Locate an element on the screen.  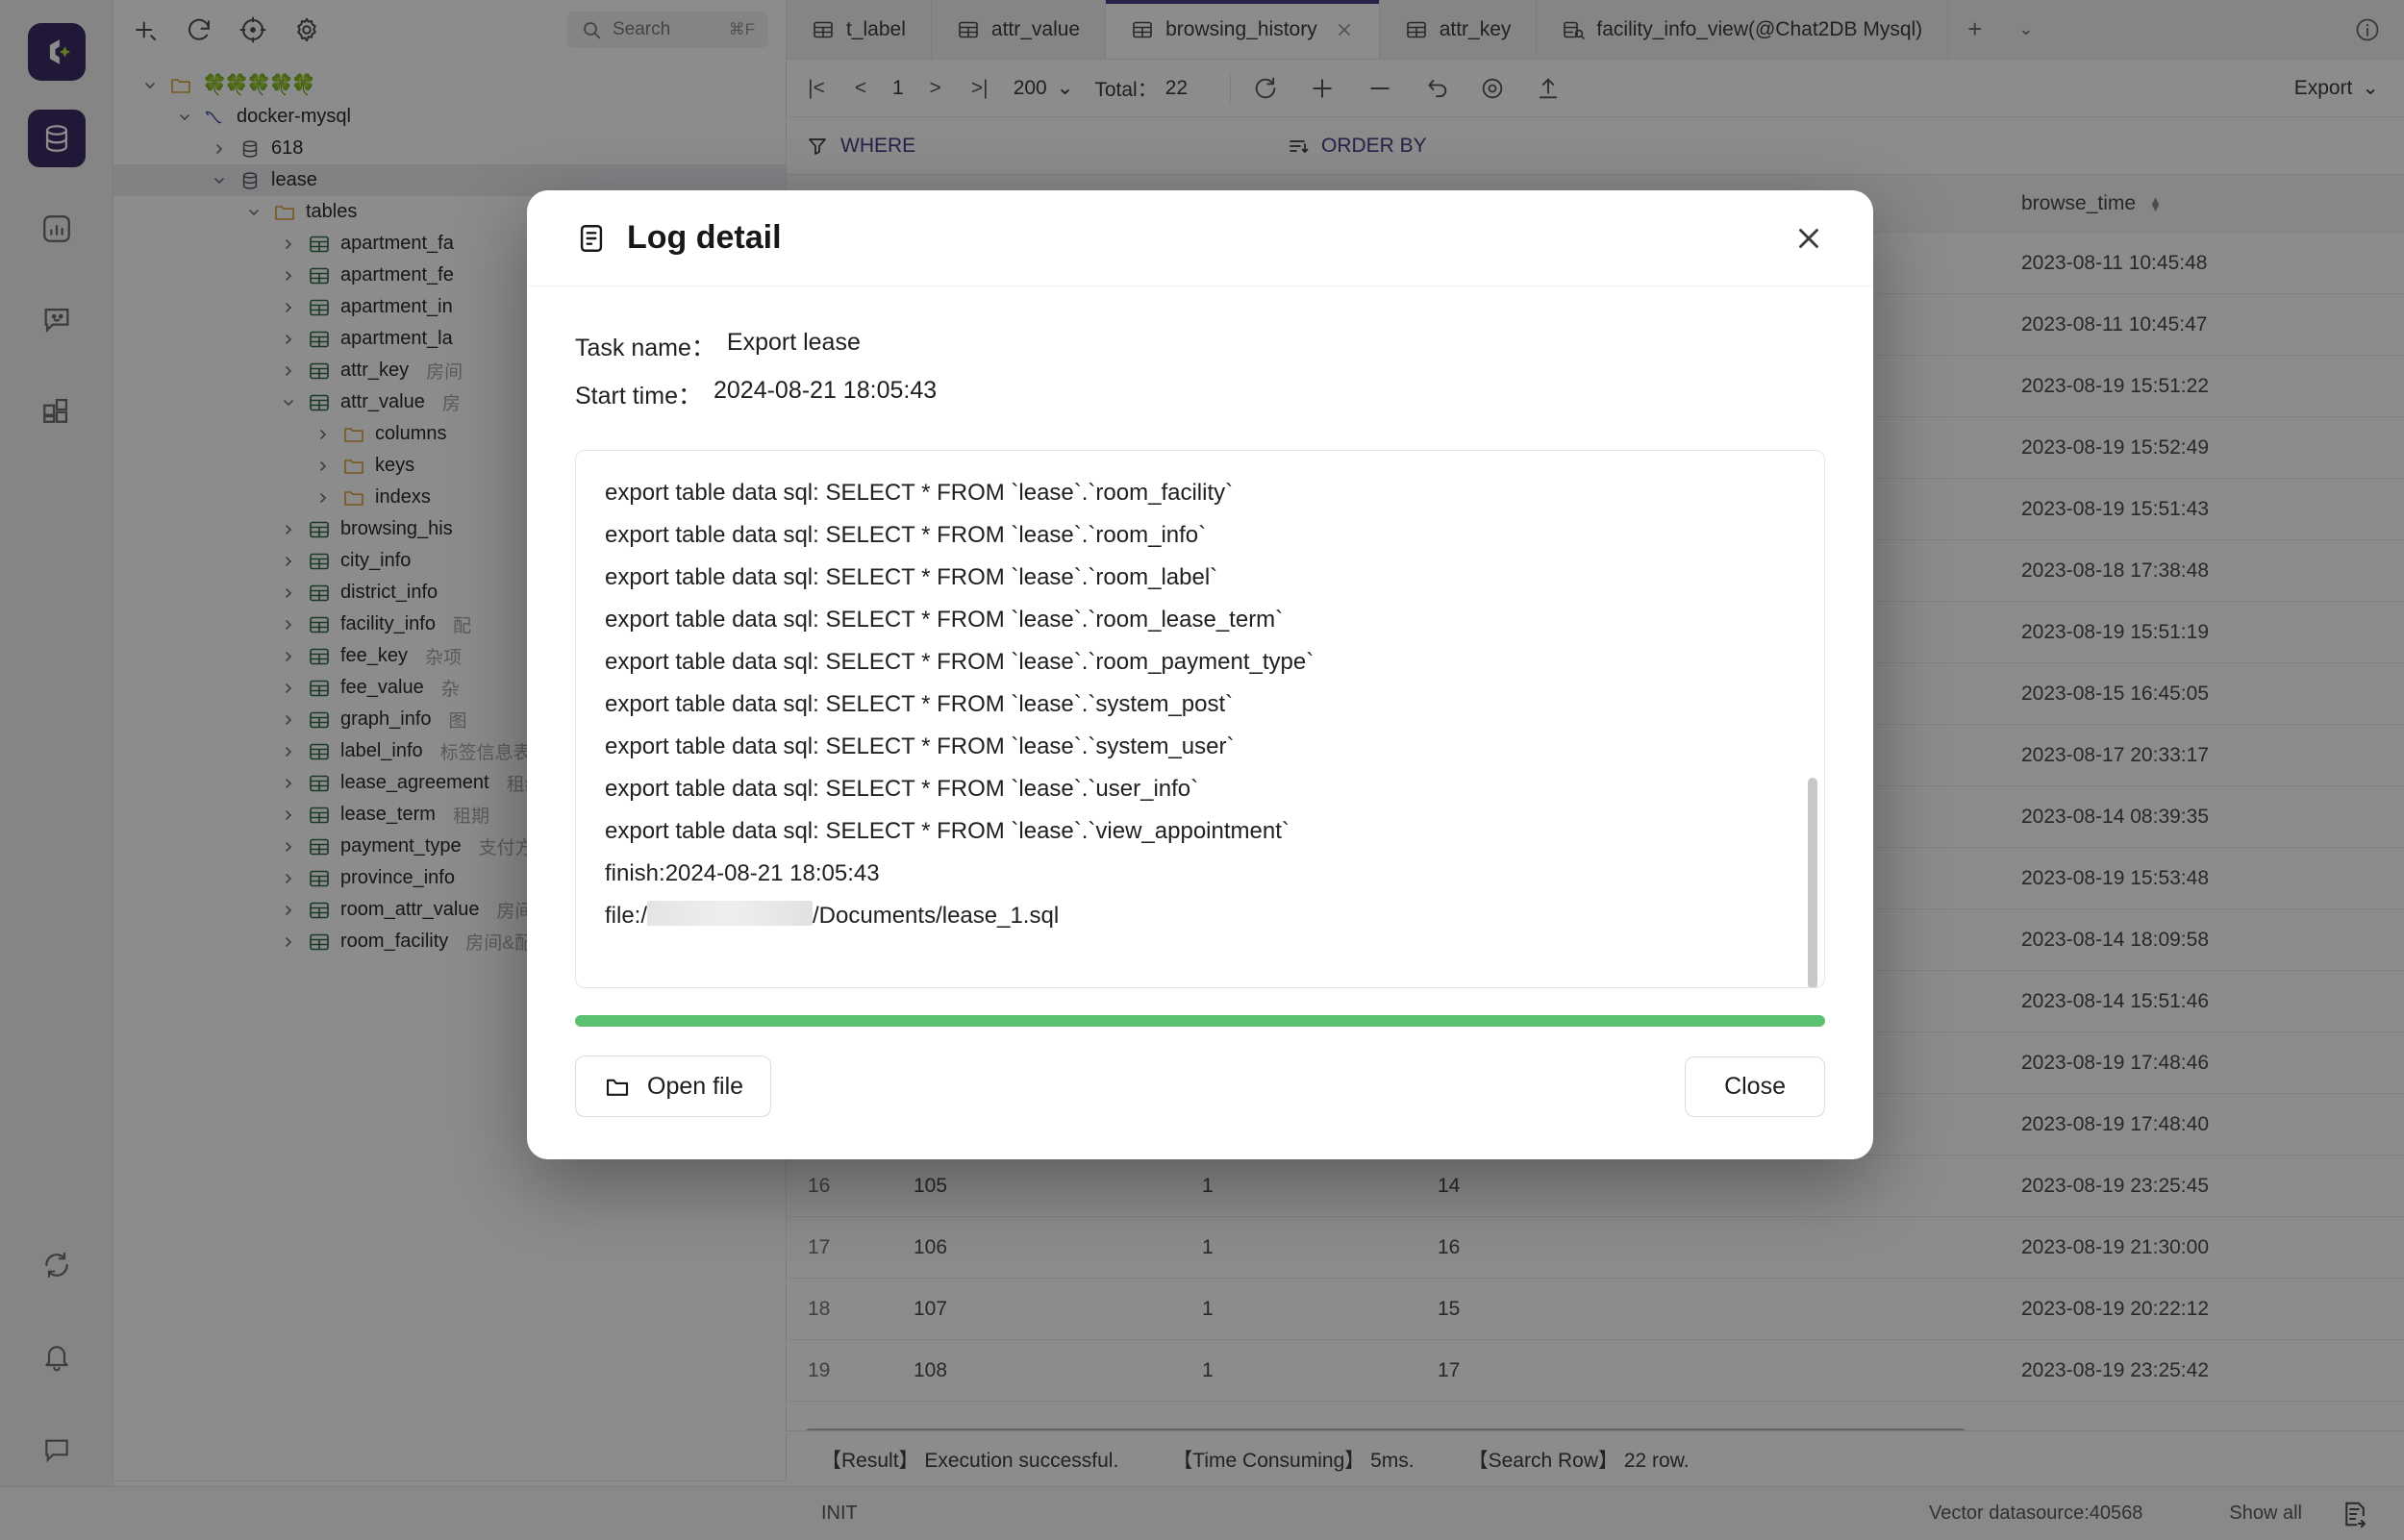
table-row: 17 106 1 16 2023-08-19 21:30:00 is located at coordinates (1595, 1248).